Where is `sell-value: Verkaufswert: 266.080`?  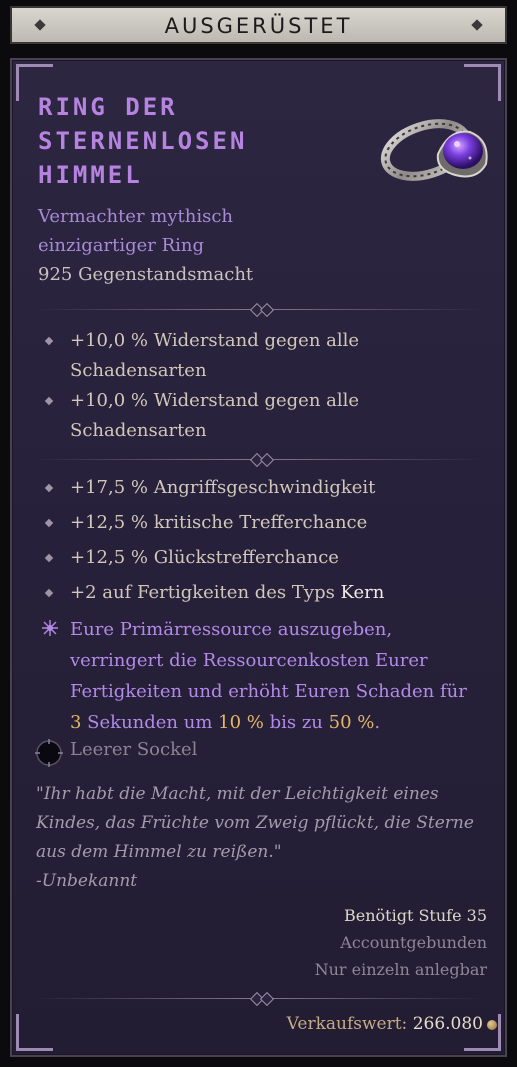 sell-value: Verkaufswert: 266.080 is located at coordinates (392, 1024).